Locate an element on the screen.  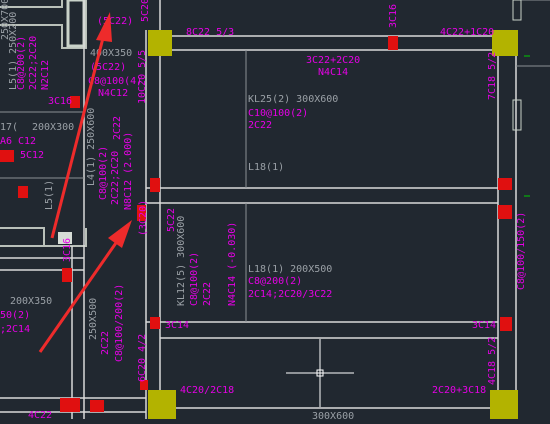
label-l18-top: L18(1) is located at coordinates (266, 167).